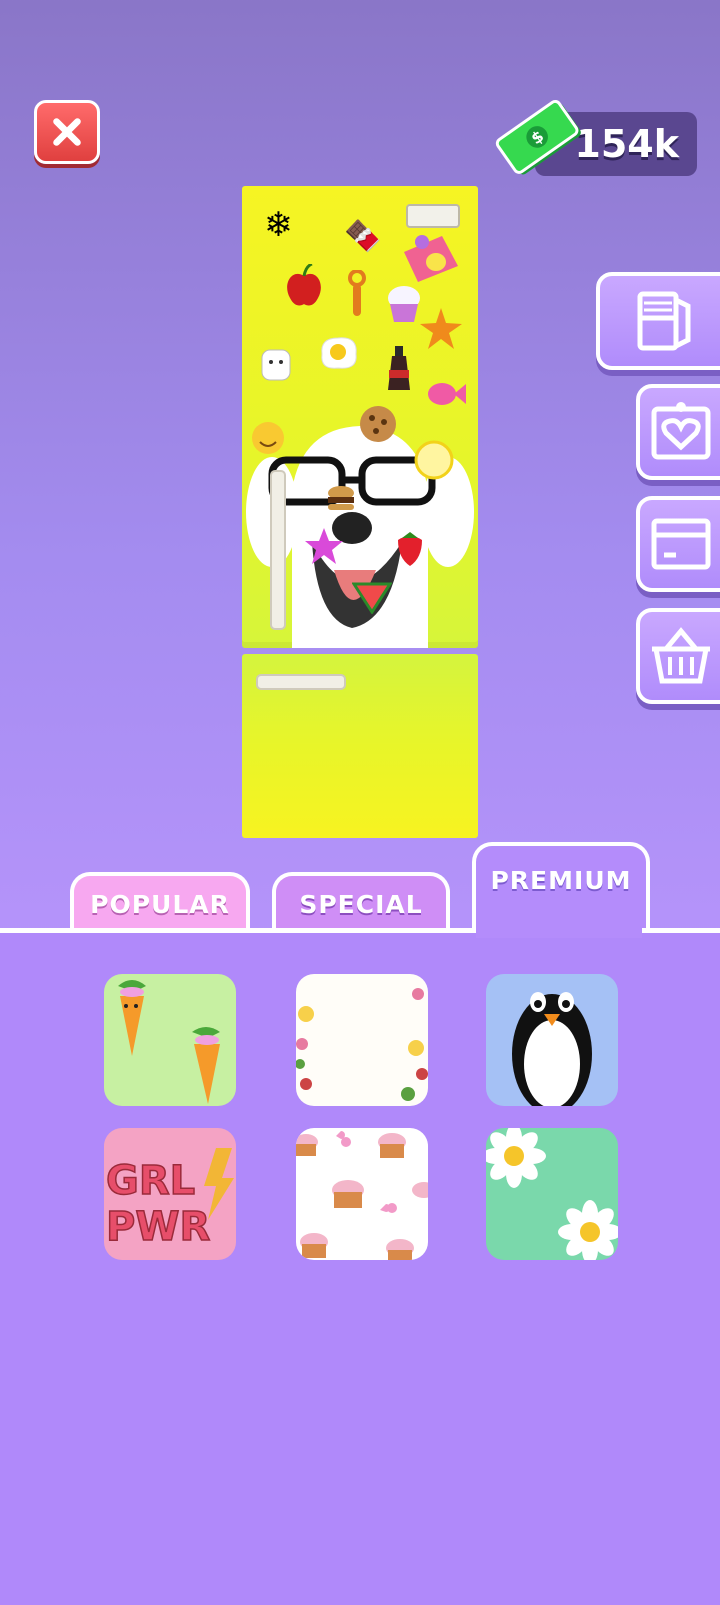  Describe the element at coordinates (681, 431) in the screenshot. I see `heart-note-icon` at that location.